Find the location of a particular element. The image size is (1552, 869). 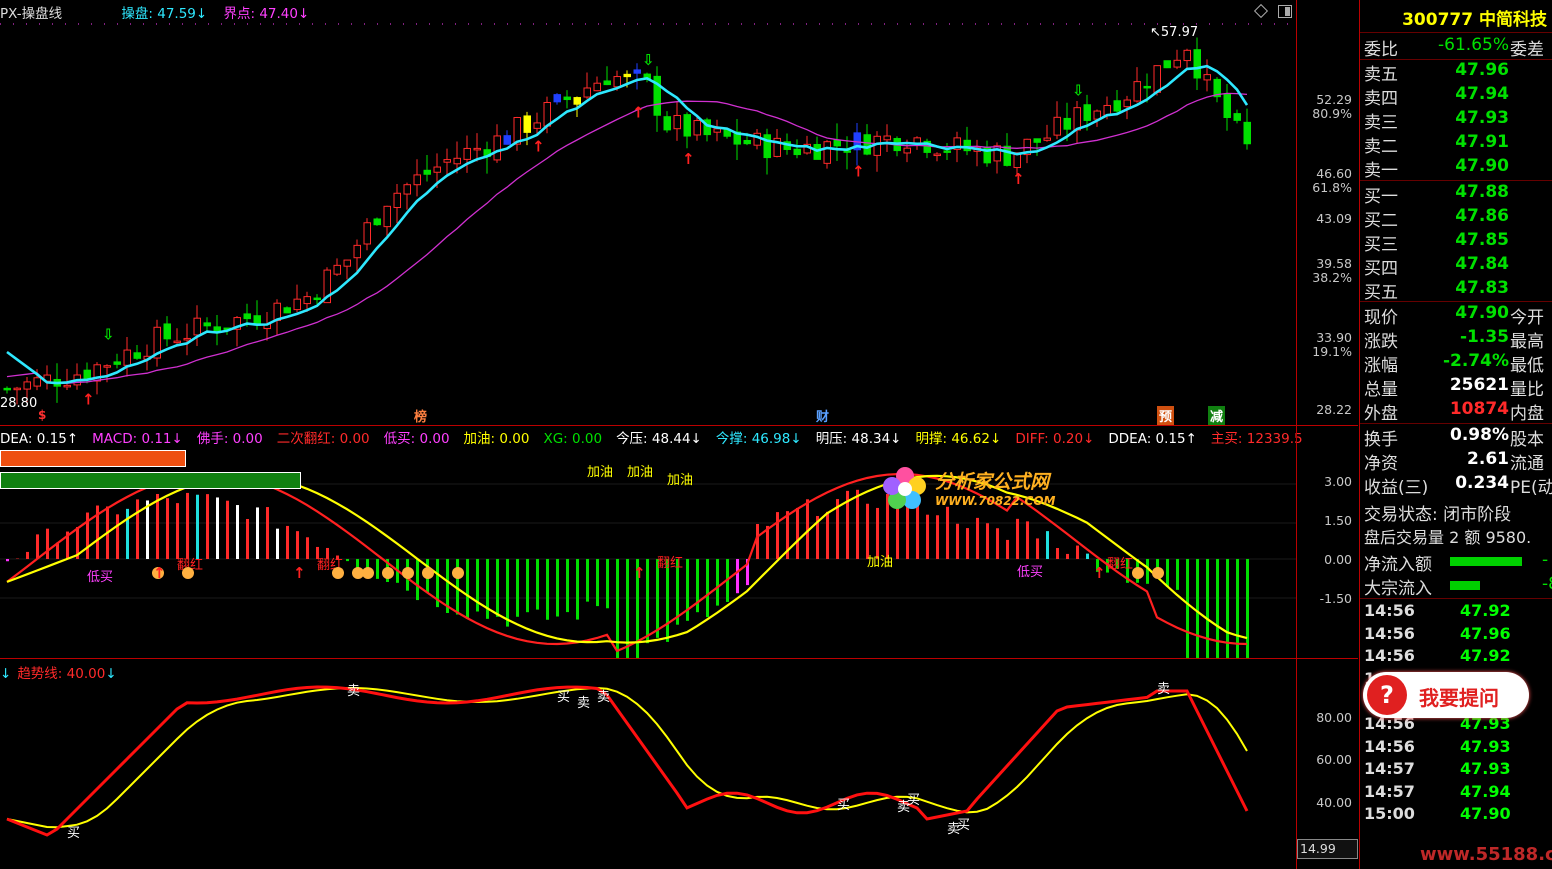

quote-extra-label: 今开 is located at coordinates (1527, 318).